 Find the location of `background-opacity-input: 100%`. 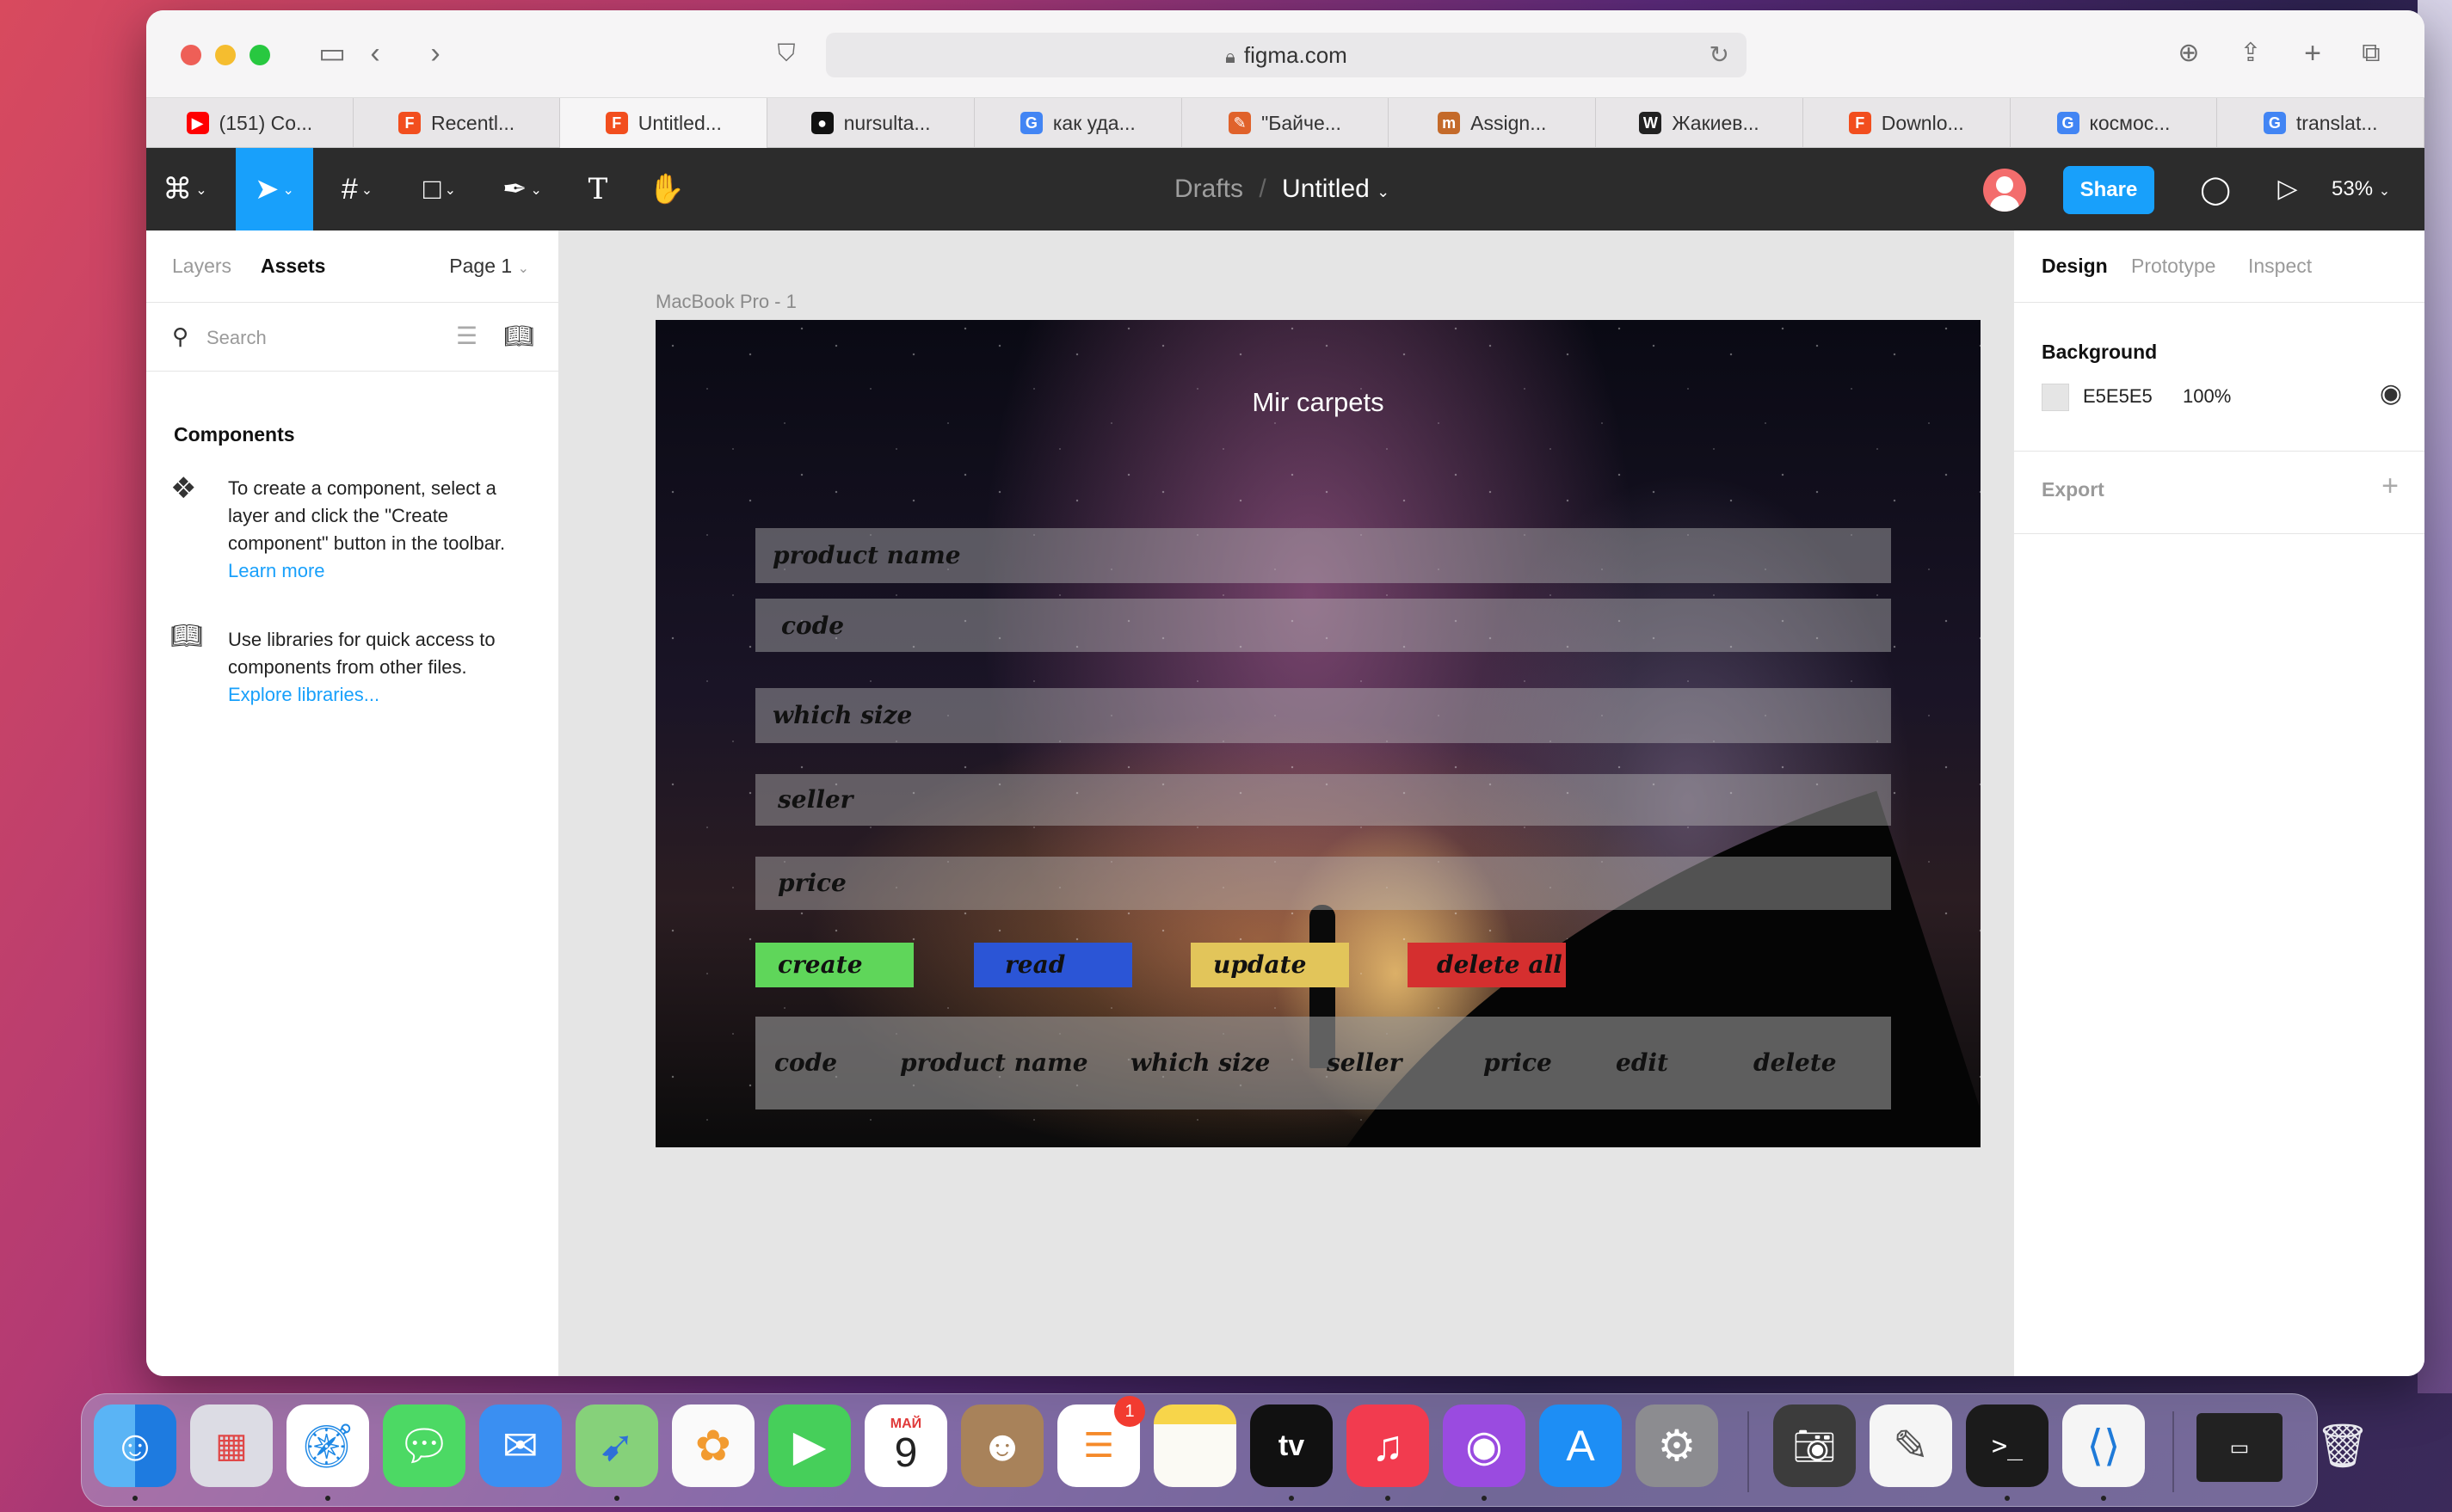

background-opacity-input: 100% is located at coordinates (2207, 397).